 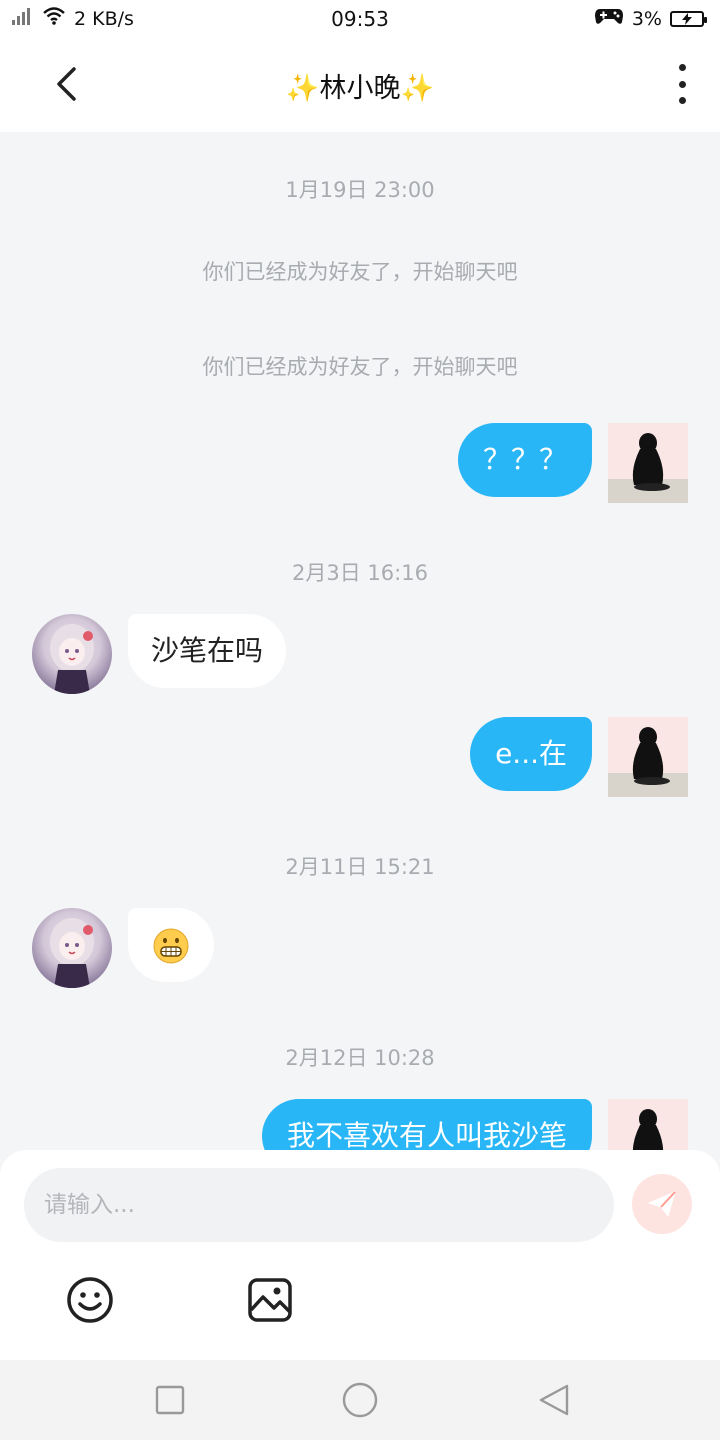 What do you see at coordinates (207, 651) in the screenshot?
I see `message-bubble-incoming: 沙笔在吗` at bounding box center [207, 651].